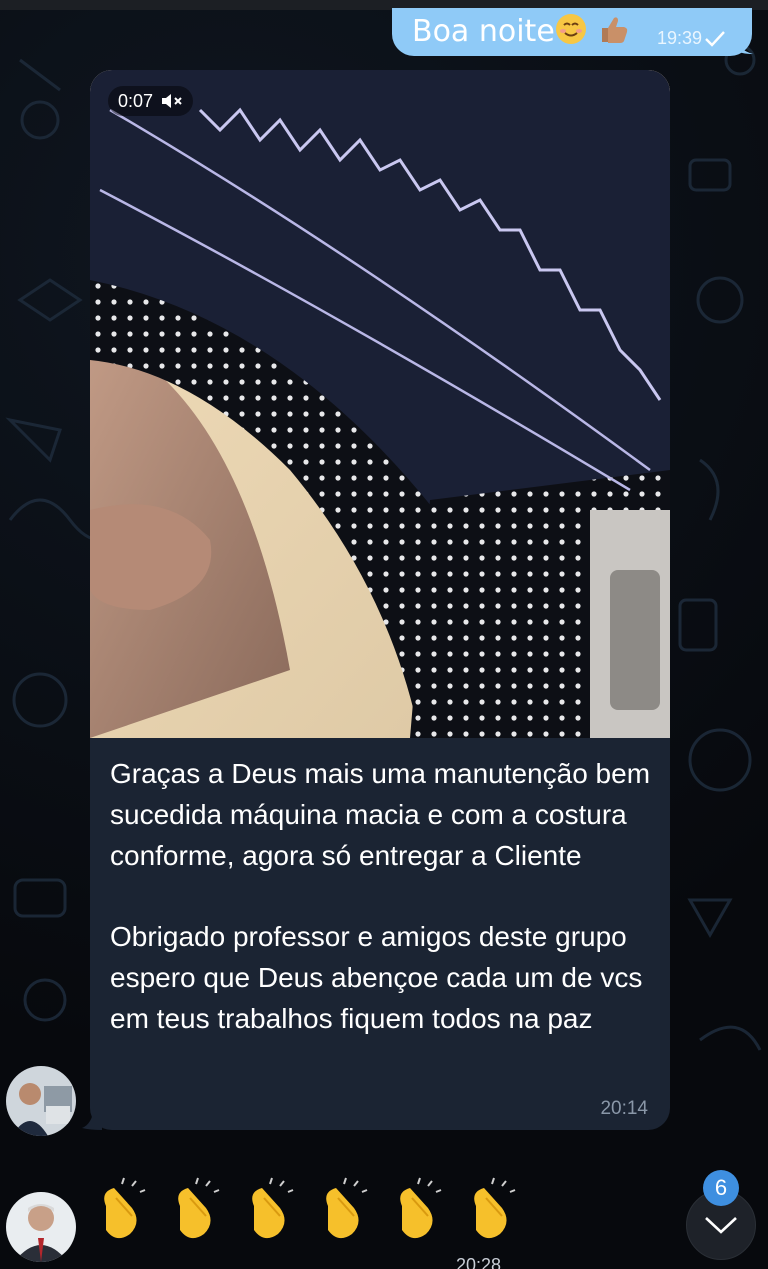 This screenshot has width=768, height=1269. What do you see at coordinates (615, 30) in the screenshot?
I see `thumbs-up-icon` at bounding box center [615, 30].